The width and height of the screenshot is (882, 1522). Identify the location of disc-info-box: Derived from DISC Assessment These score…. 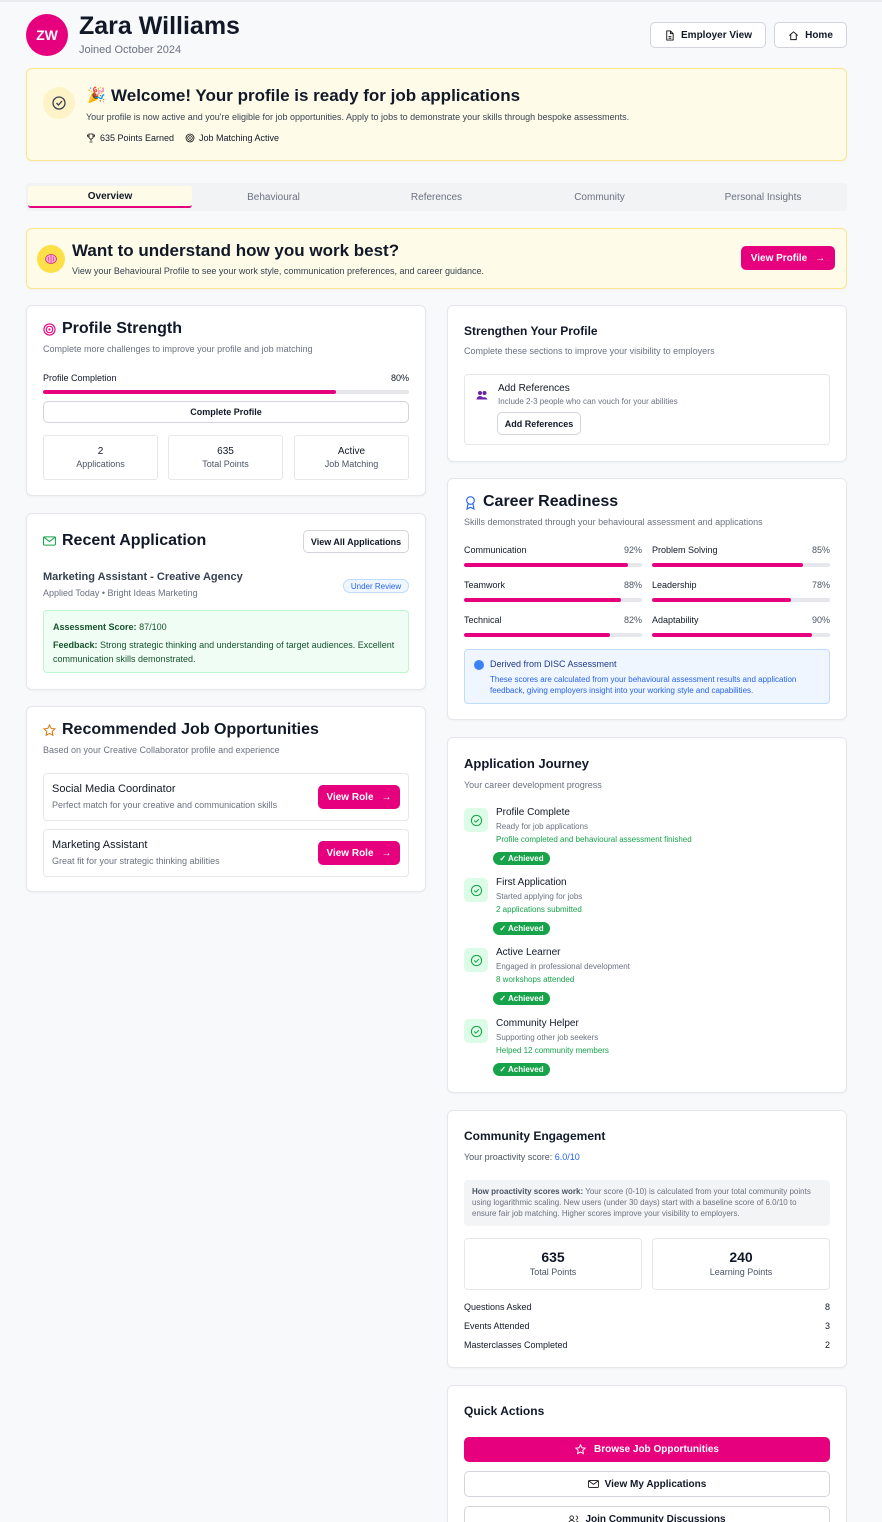
(647, 676).